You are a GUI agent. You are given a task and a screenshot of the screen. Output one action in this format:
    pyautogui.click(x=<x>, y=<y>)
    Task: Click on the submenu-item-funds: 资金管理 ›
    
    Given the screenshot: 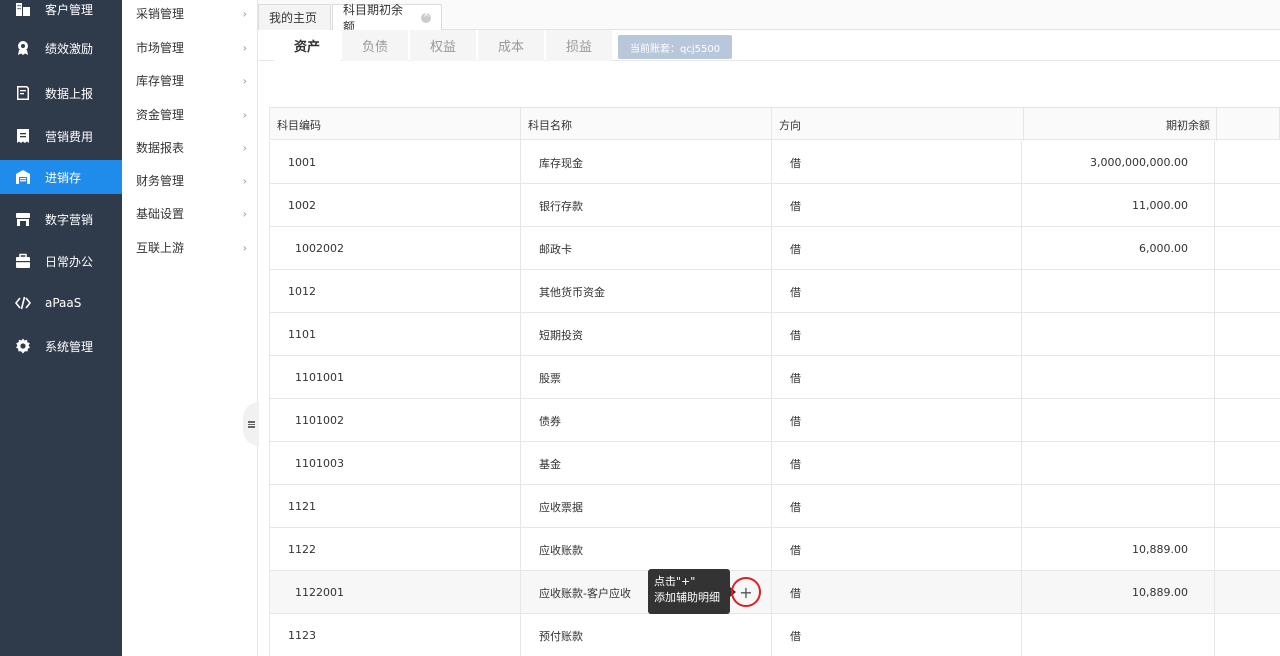 What is the action you would take?
    pyautogui.click(x=189, y=114)
    